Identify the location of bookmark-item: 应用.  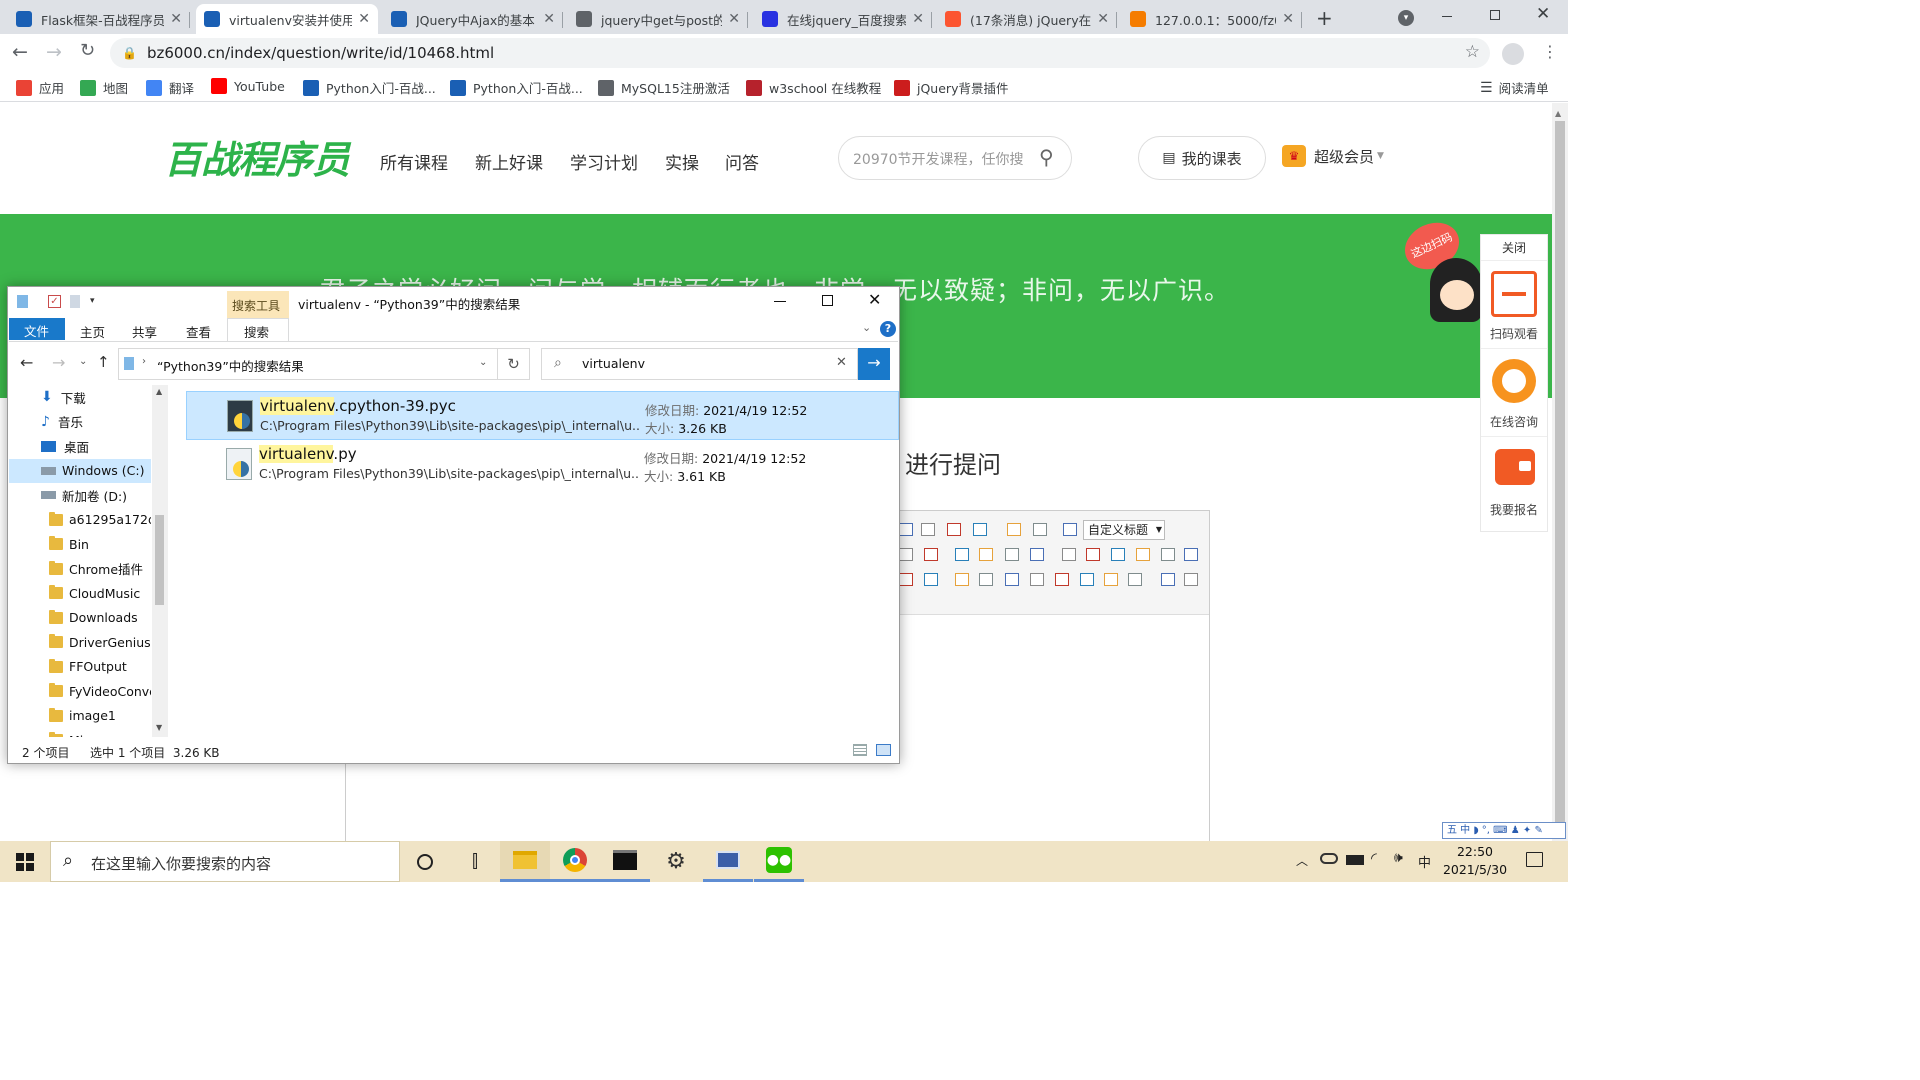
(40, 87).